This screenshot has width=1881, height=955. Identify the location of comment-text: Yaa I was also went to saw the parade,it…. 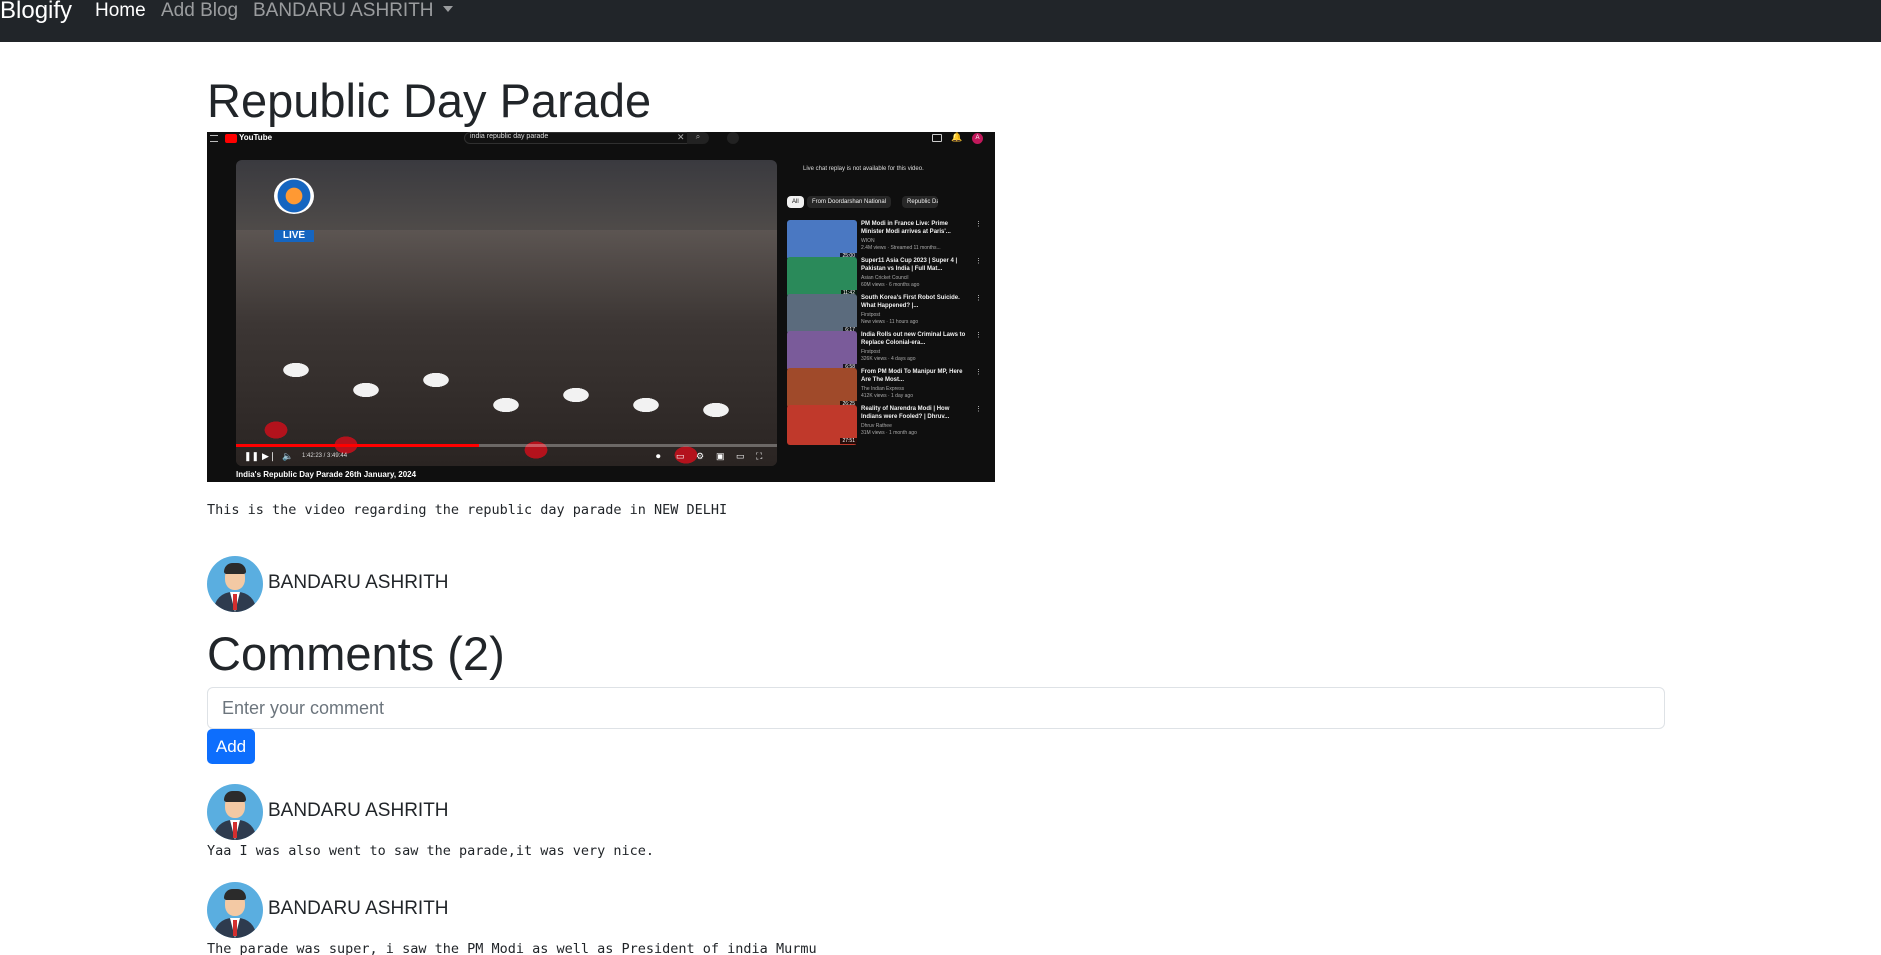
(431, 851).